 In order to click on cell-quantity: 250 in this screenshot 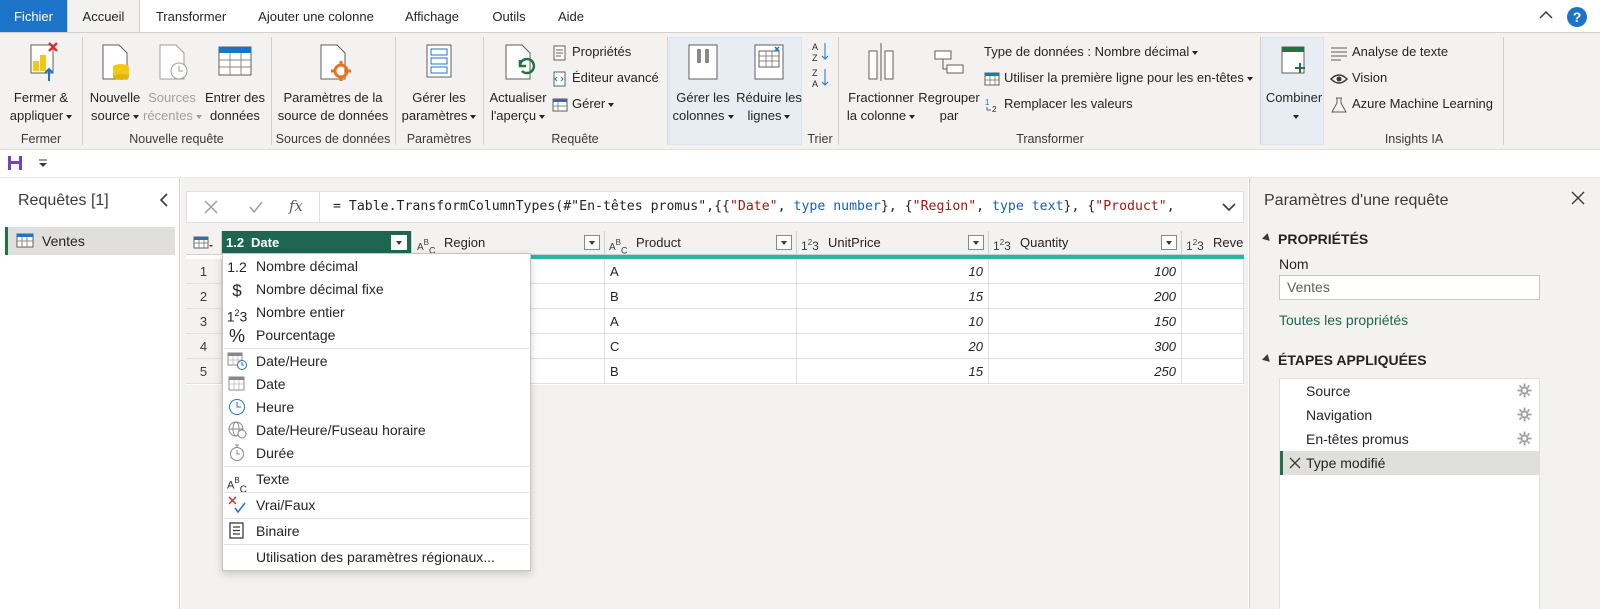, I will do `click(1085, 371)`.